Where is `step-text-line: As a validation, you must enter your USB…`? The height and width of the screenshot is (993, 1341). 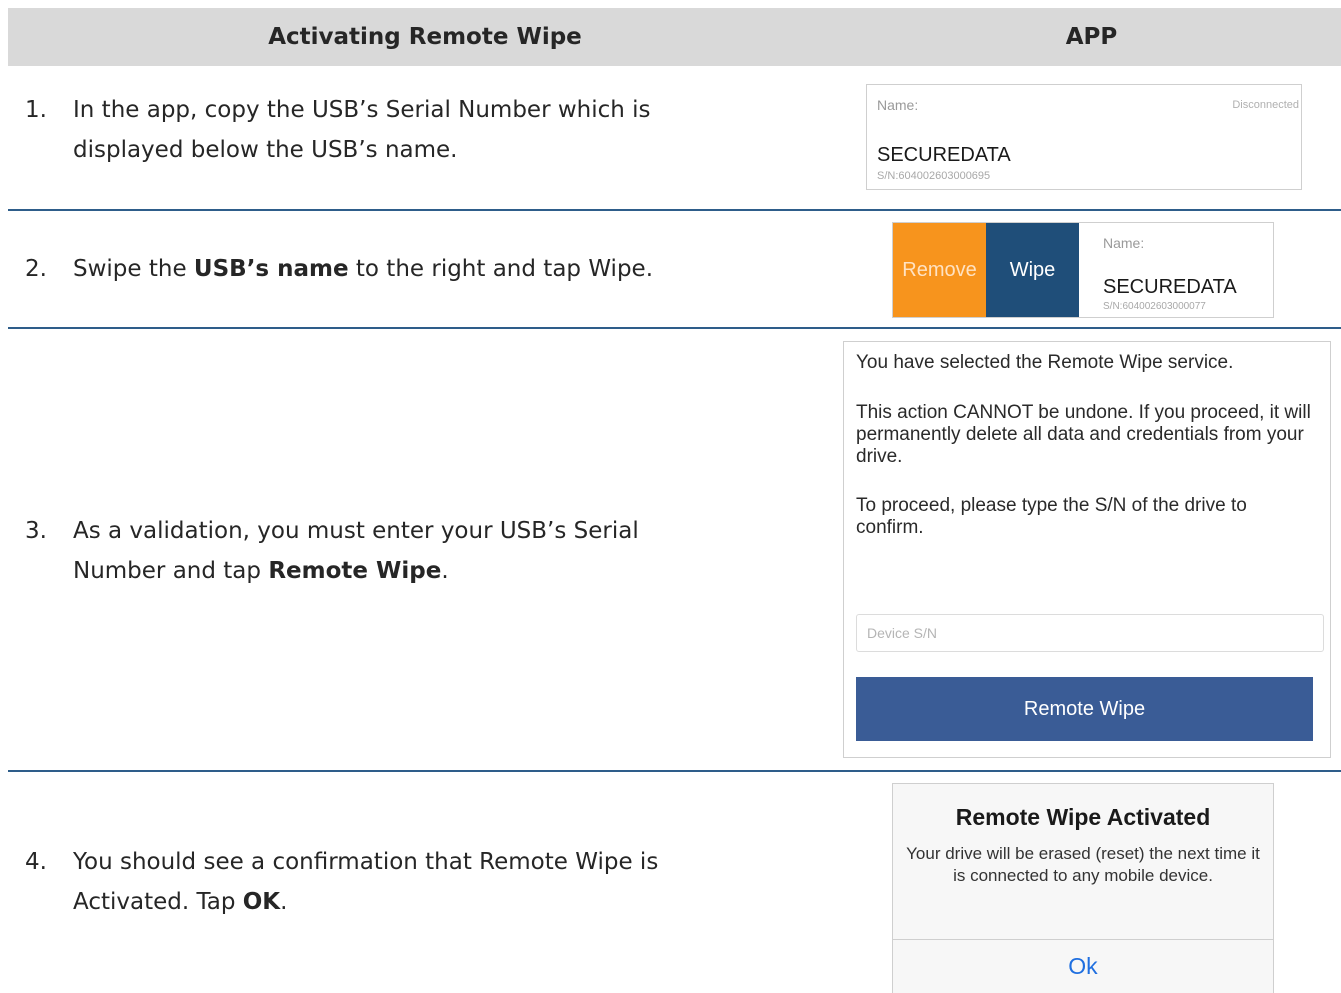 step-text-line: As a validation, you must enter your USB… is located at coordinates (356, 531).